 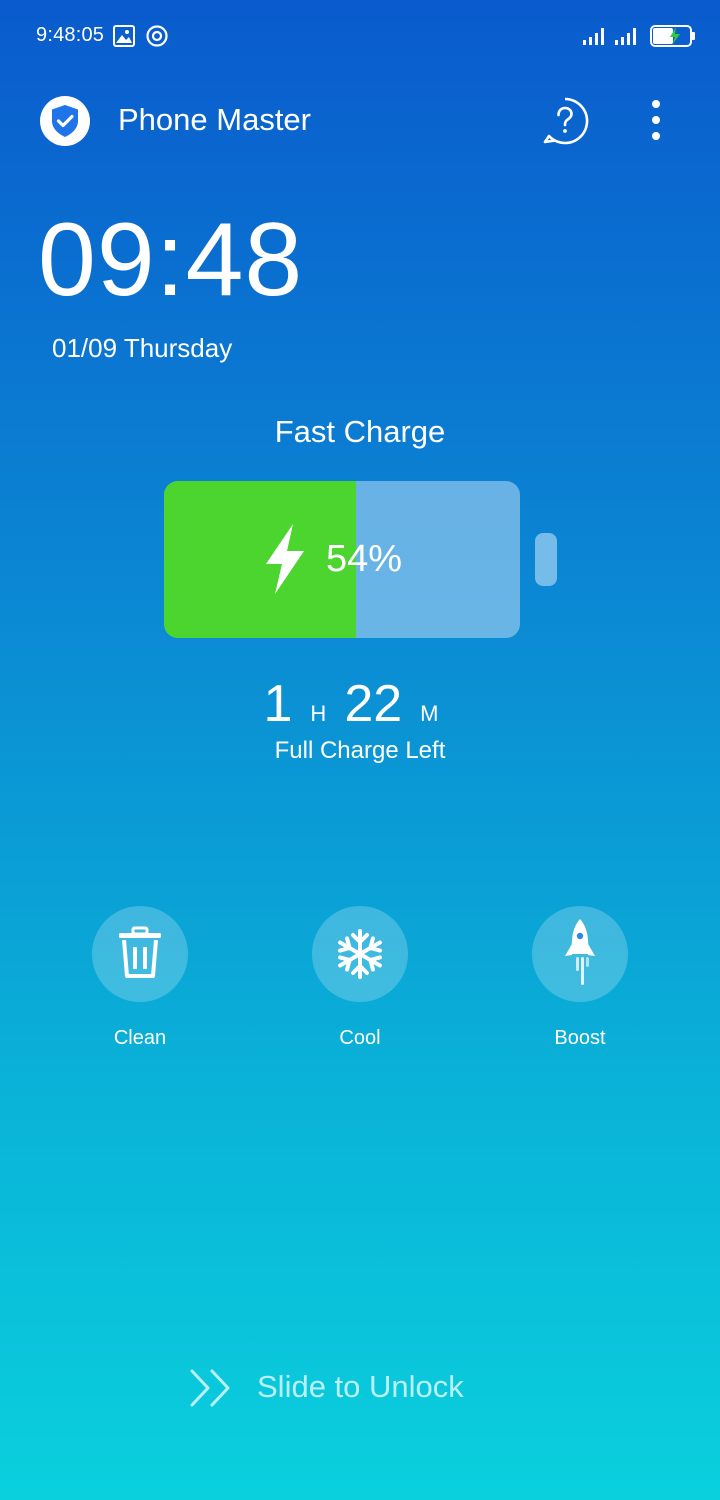 I want to click on double-chevron-right-icon, so click(x=210, y=1388).